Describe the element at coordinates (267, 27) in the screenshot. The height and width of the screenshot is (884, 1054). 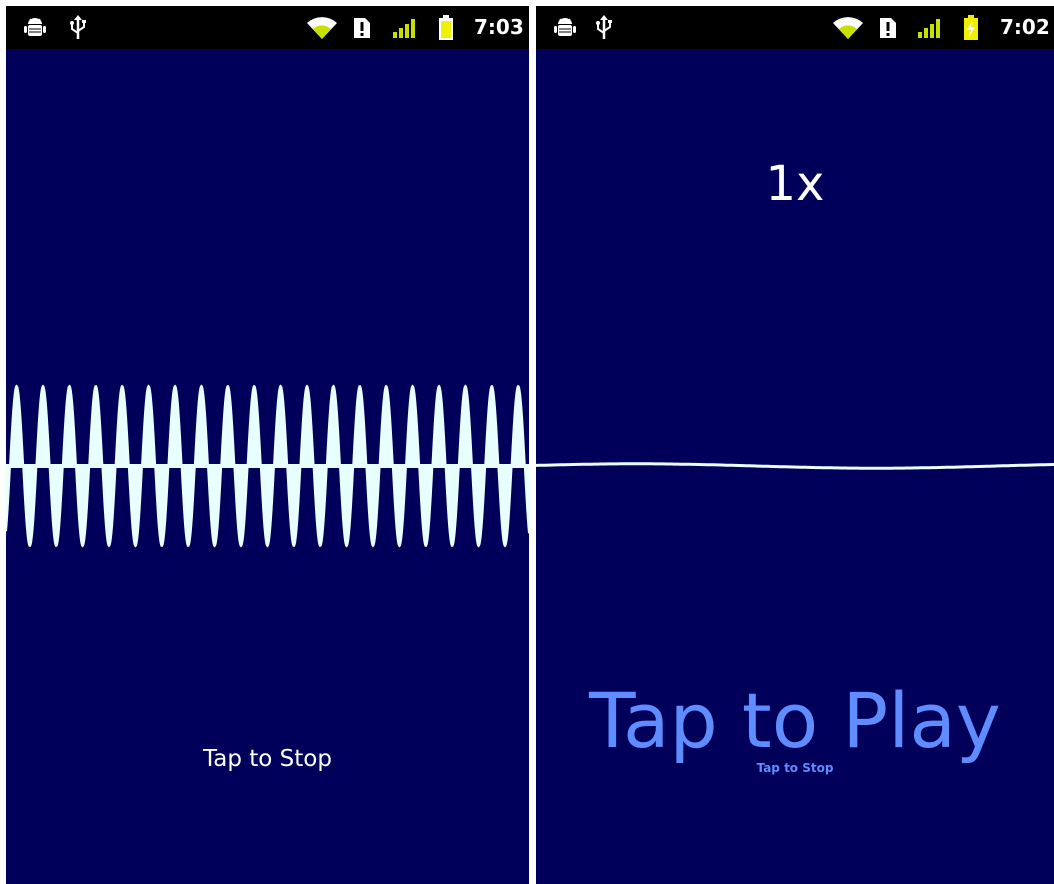
I see `status-bar: 7:03` at that location.